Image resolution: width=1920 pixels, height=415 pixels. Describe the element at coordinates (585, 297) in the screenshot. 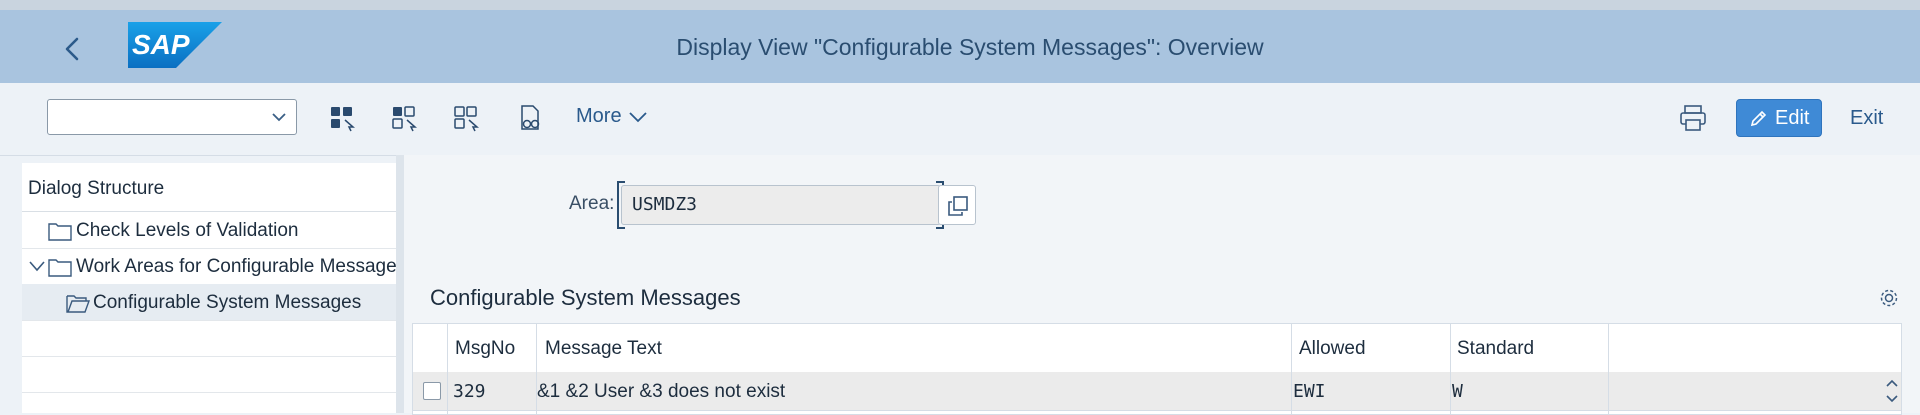

I see `table-title: Configurable System Messages` at that location.